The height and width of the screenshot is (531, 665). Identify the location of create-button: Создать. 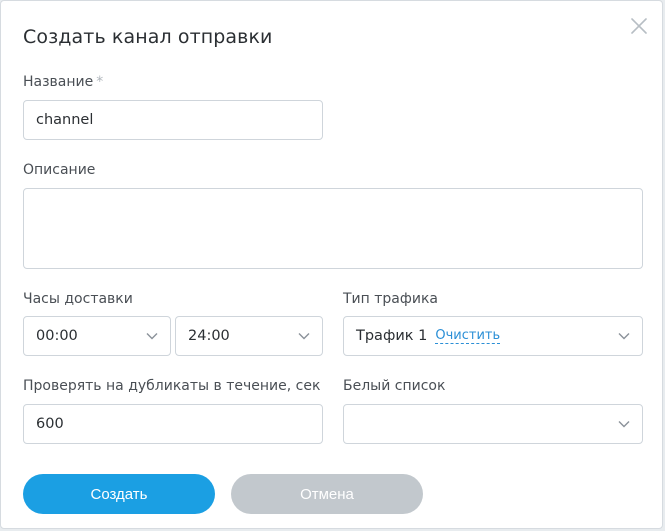
(119, 494).